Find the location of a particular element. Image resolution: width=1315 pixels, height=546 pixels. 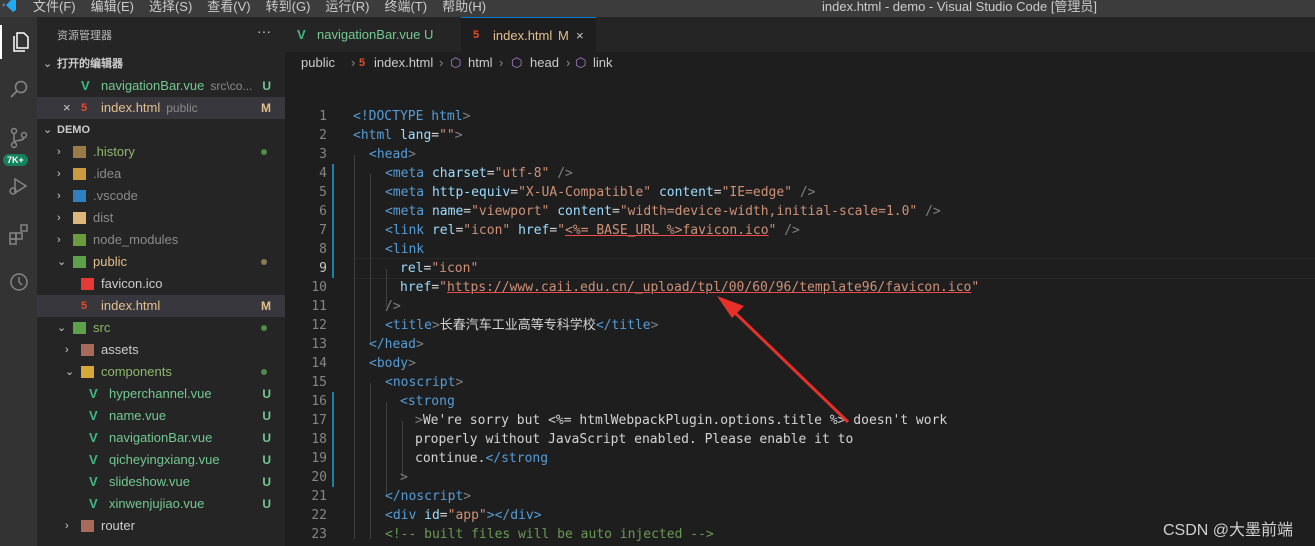

tree-folder-vscode: › .vscode is located at coordinates (161, 196).